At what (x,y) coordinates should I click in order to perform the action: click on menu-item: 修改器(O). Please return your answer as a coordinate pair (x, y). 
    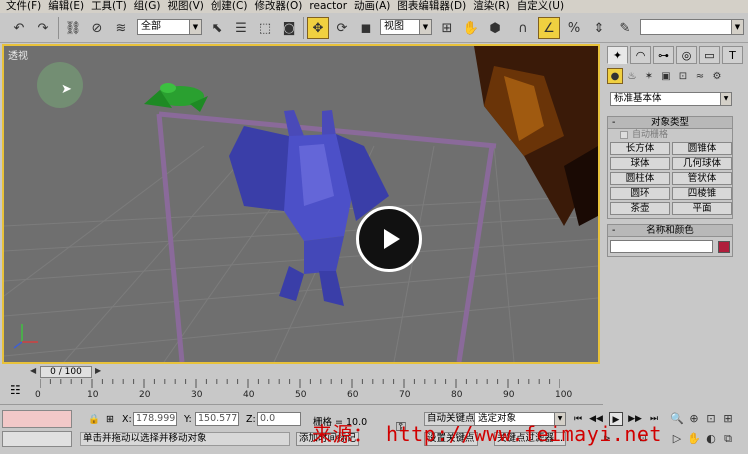
    Looking at the image, I should click on (281, 6).